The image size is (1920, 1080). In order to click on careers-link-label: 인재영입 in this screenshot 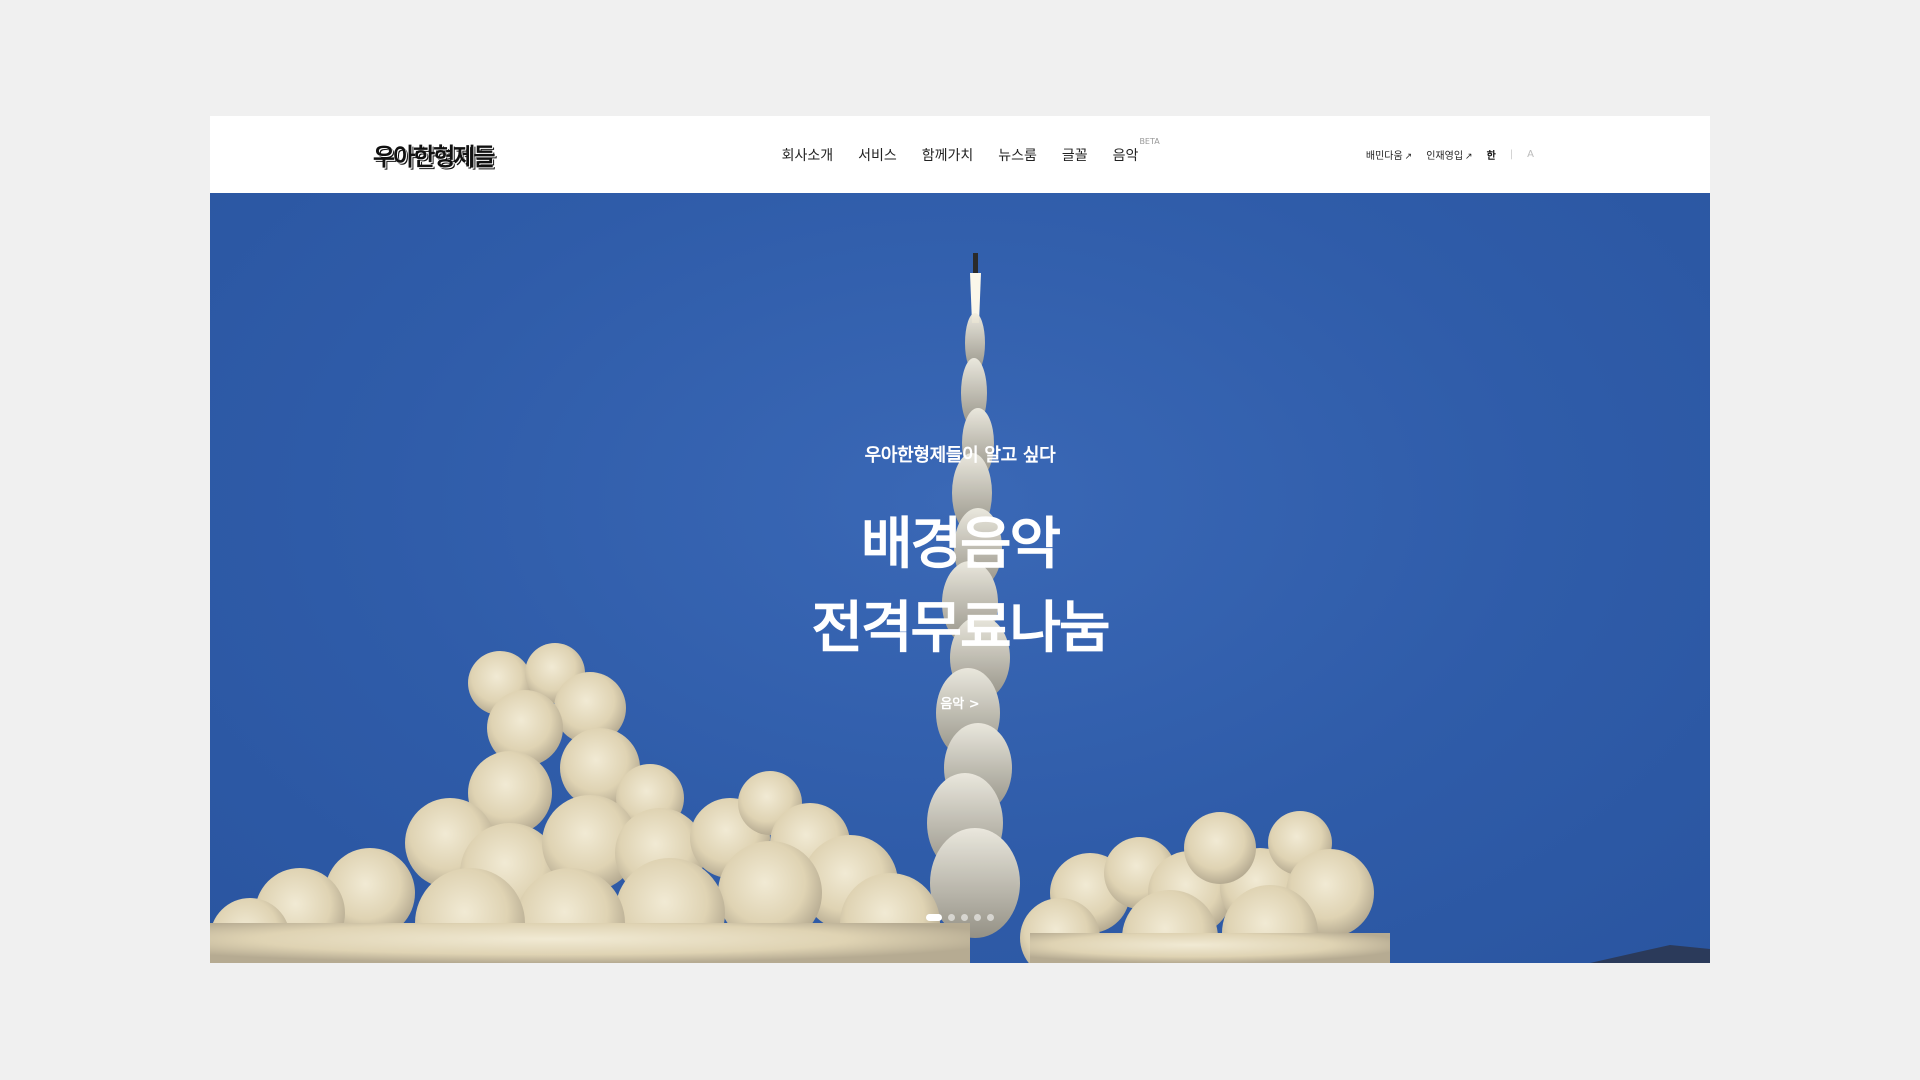, I will do `click(1445, 156)`.